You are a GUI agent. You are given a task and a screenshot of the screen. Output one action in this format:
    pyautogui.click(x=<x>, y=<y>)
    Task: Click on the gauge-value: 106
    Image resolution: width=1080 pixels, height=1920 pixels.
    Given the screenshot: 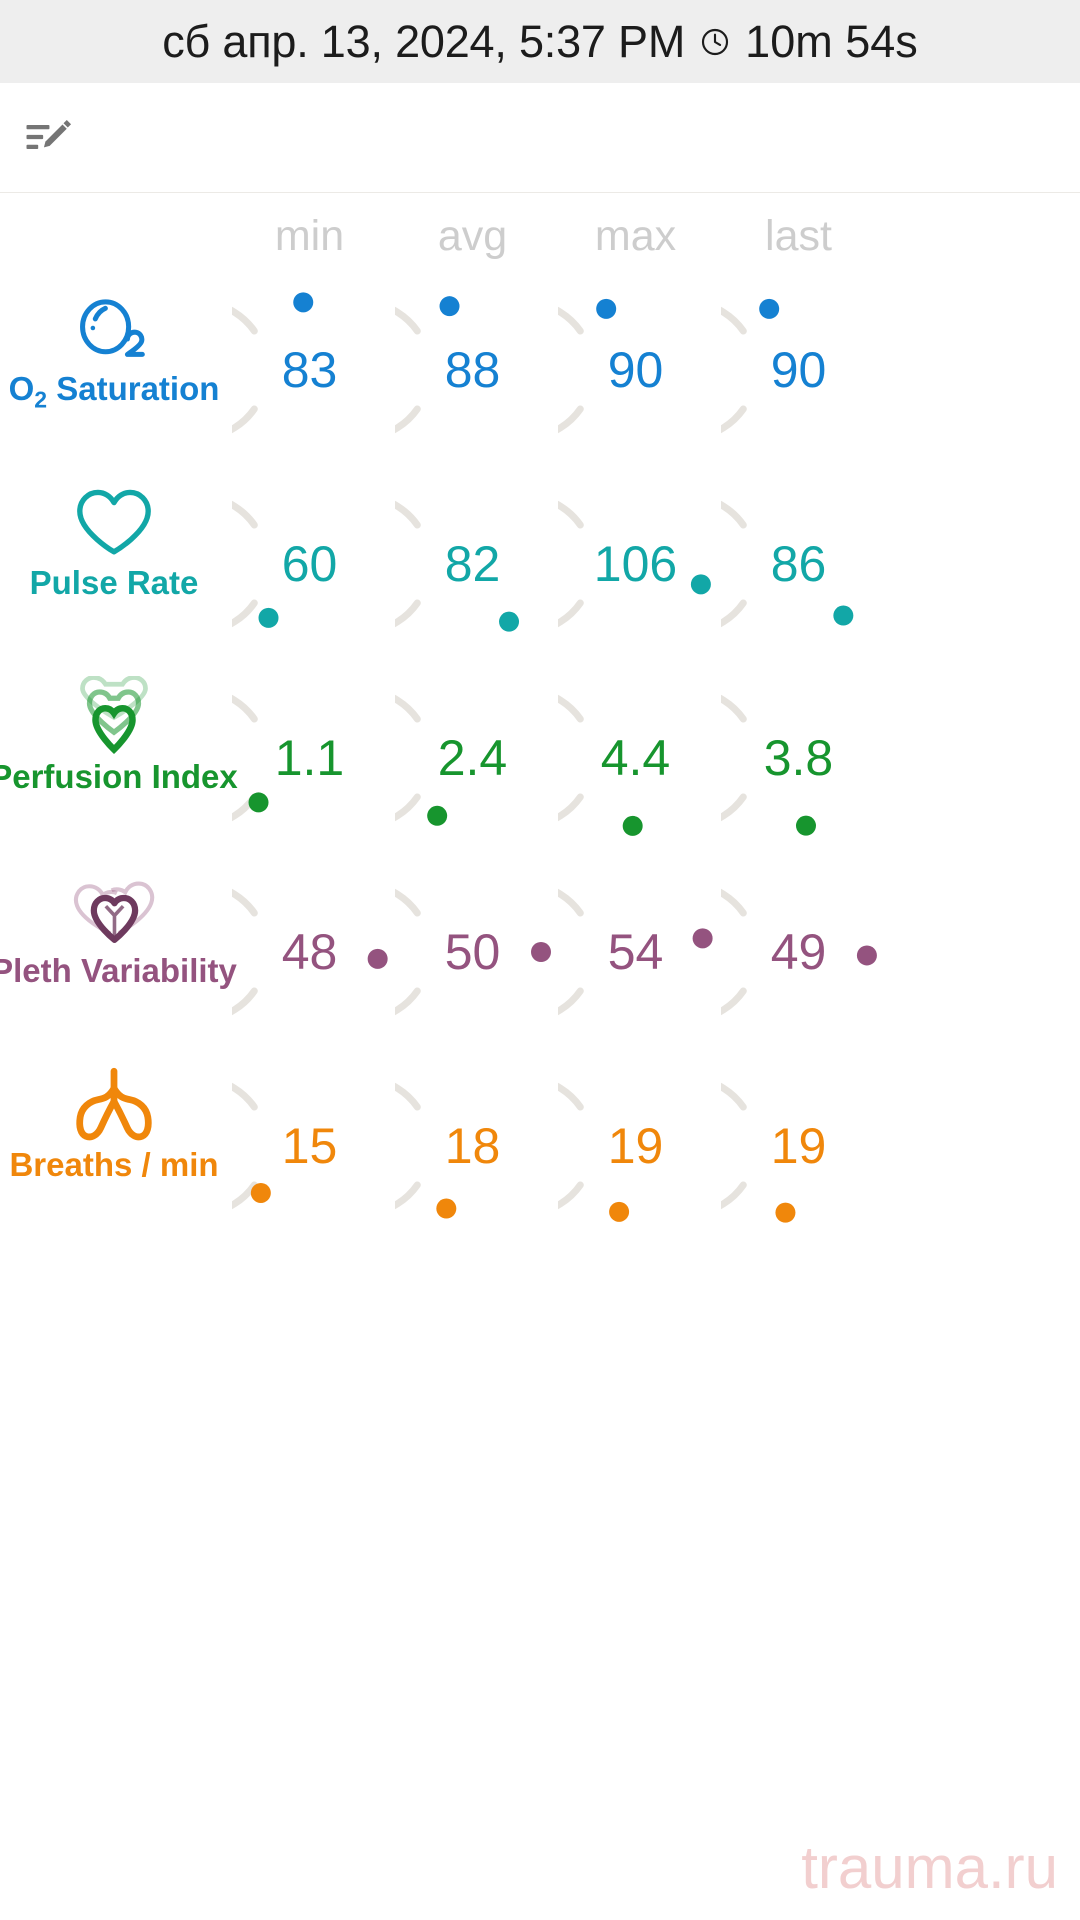 What is the action you would take?
    pyautogui.click(x=635, y=564)
    